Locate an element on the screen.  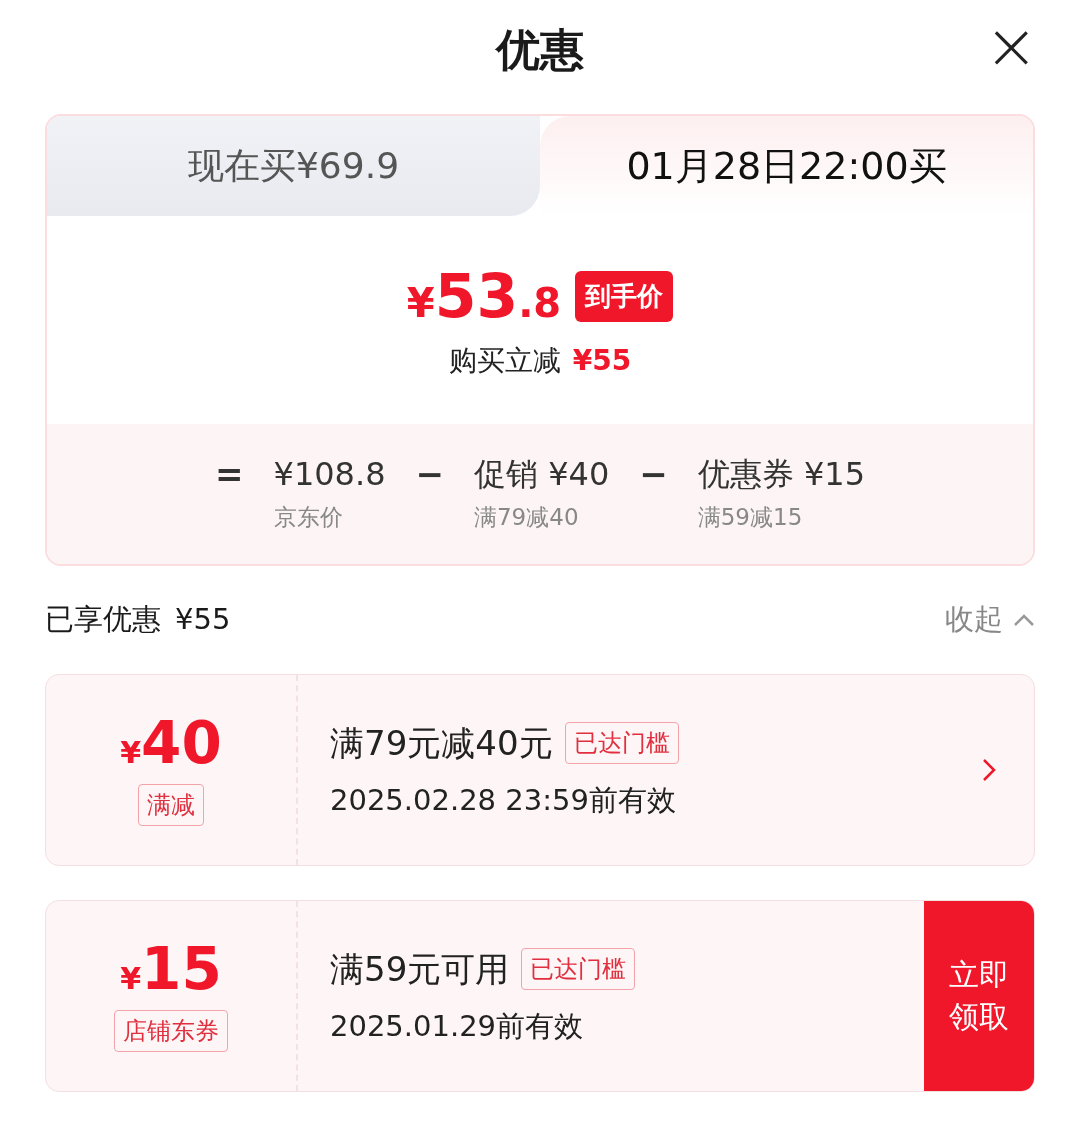
breakdown-value: 优惠券 ¥15 is located at coordinates (781, 474).